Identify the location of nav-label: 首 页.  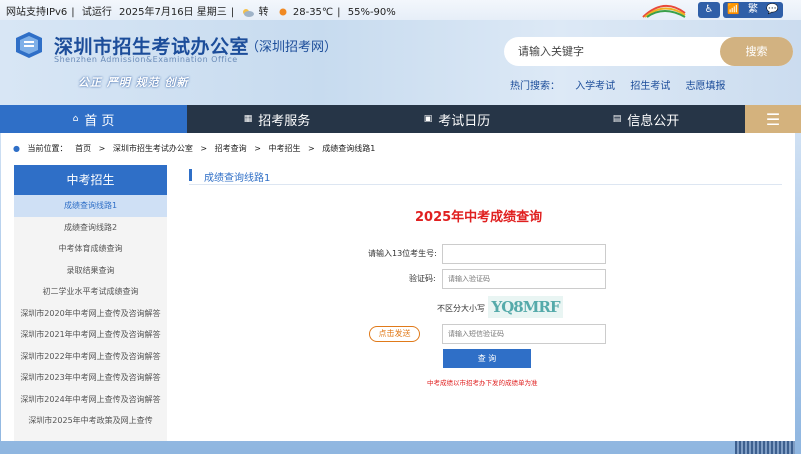
(99, 121).